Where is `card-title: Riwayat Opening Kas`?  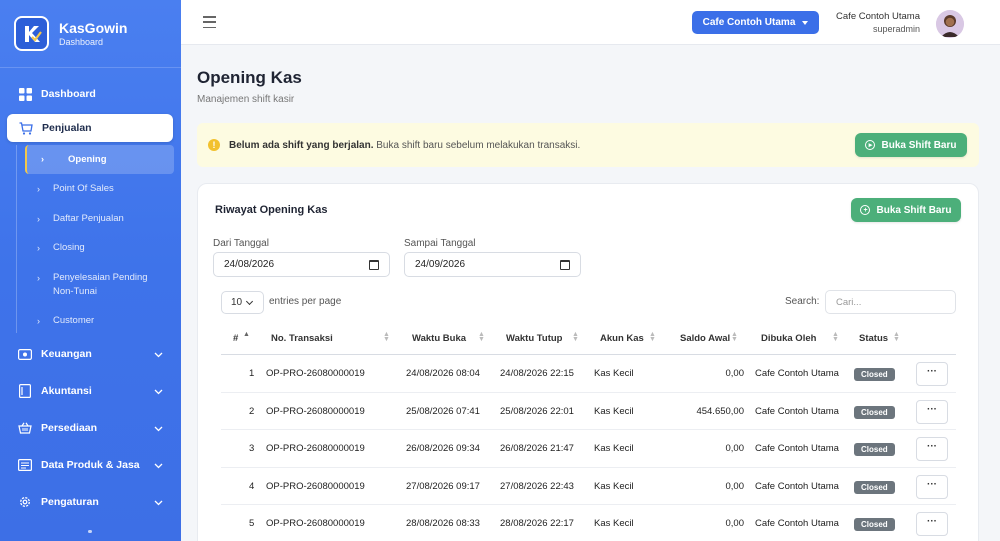 card-title: Riwayat Opening Kas is located at coordinates (271, 210).